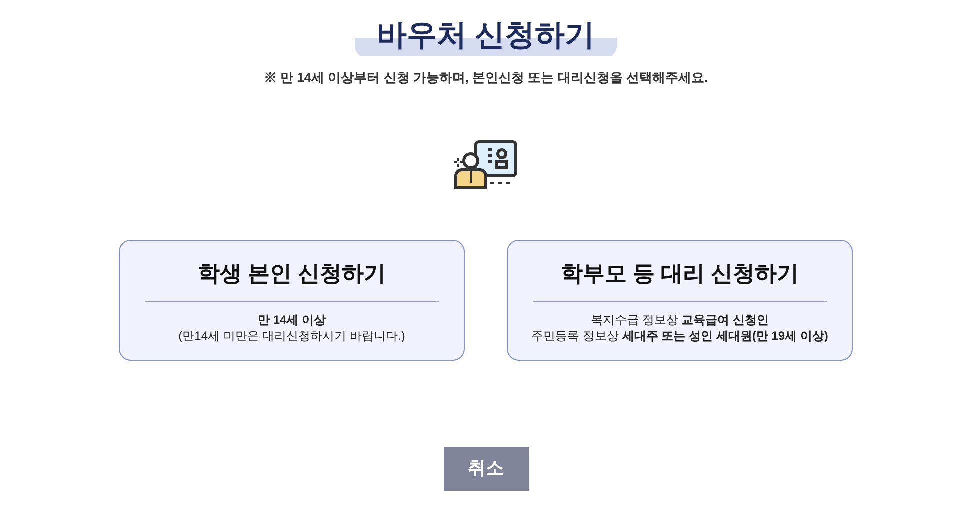 This screenshot has width=972, height=512. I want to click on card-description: 만 14세 이상, so click(292, 320).